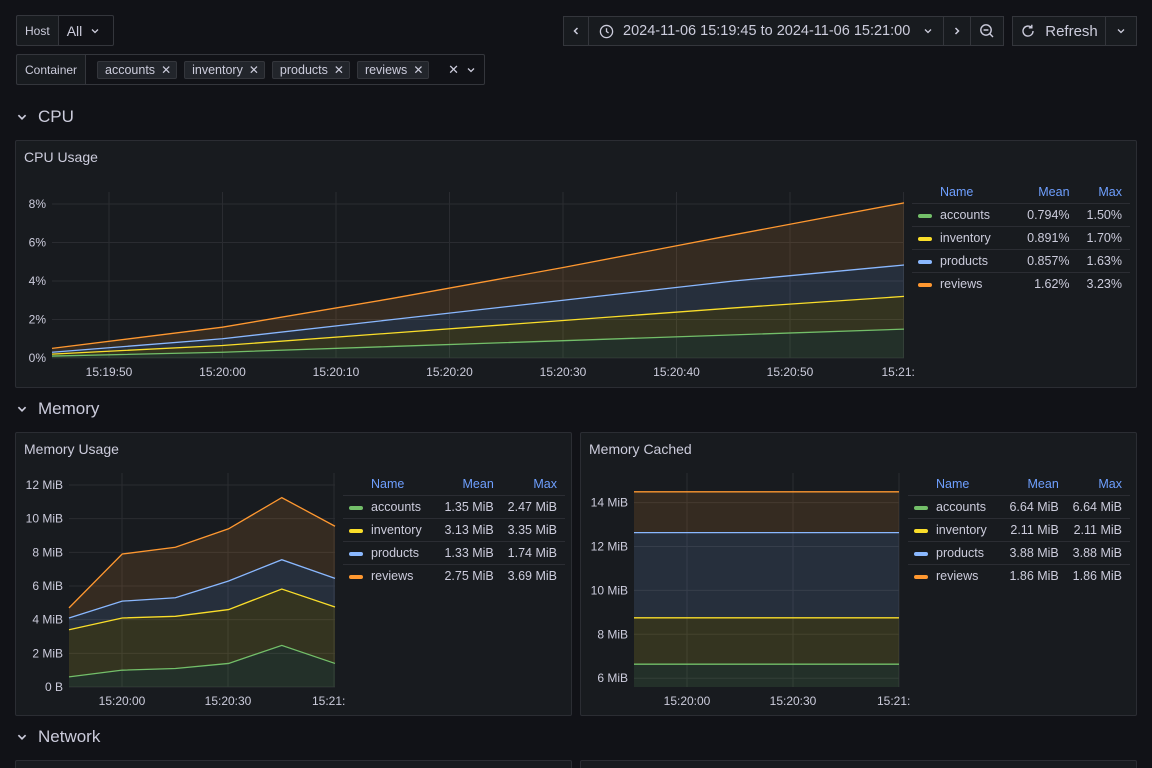  What do you see at coordinates (1103, 261) in the screenshot?
I see `legend-max-value: 1.63%` at bounding box center [1103, 261].